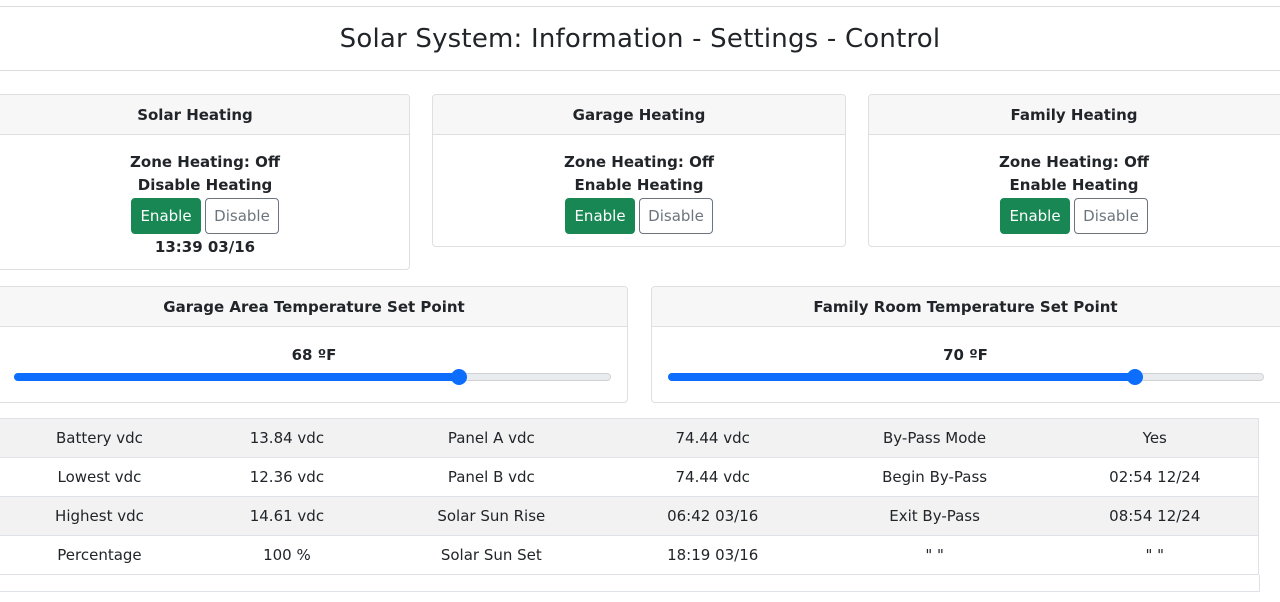 This screenshot has height=602, width=1280. What do you see at coordinates (965, 344) in the screenshot?
I see `card-family-setpoint: Family Room Temperature Set Point 70 ºF` at bounding box center [965, 344].